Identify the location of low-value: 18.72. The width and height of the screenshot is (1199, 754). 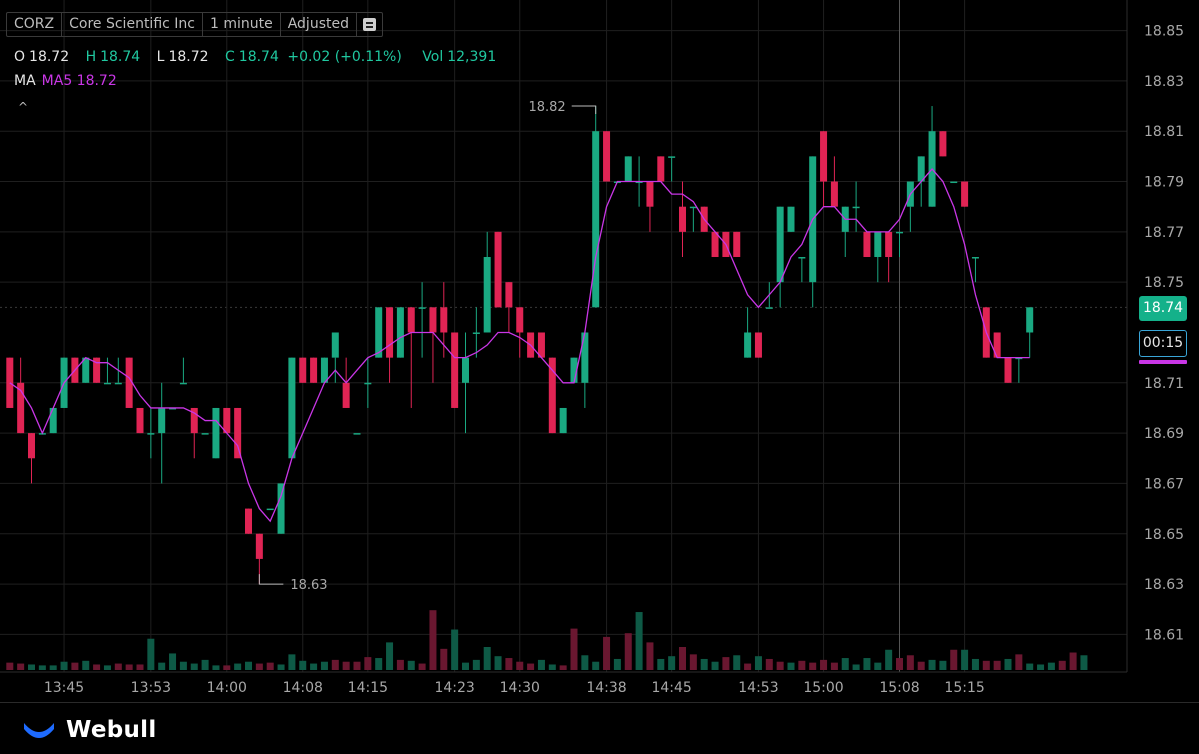
(188, 57).